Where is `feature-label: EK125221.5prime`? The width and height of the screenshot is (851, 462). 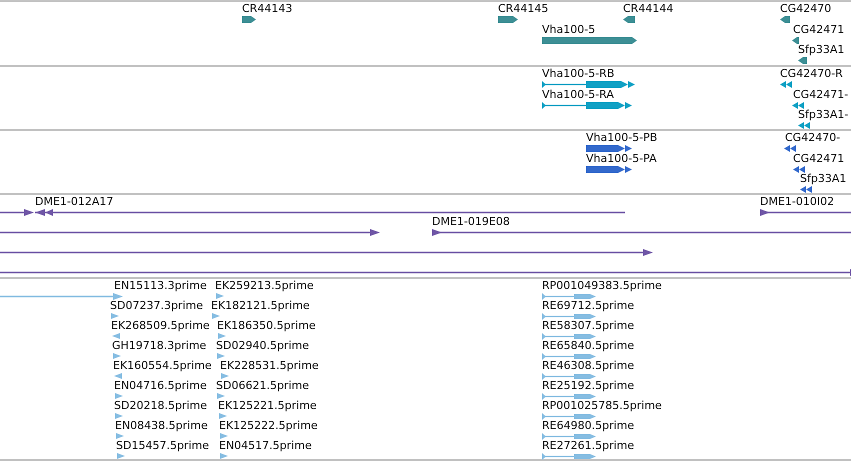 feature-label: EK125221.5prime is located at coordinates (267, 406).